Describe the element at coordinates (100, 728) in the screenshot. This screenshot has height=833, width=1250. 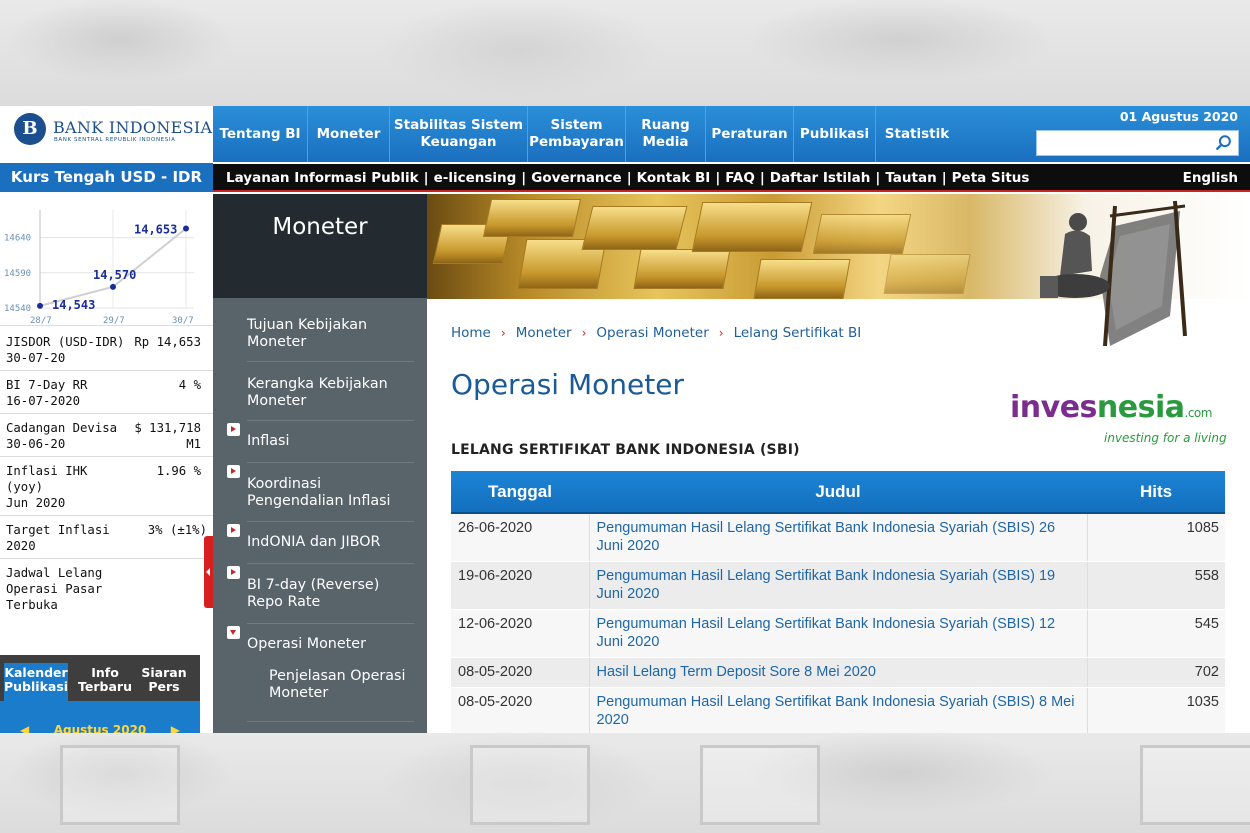
I see `kalender-month: ◀ Agustus 2020 ▶` at that location.